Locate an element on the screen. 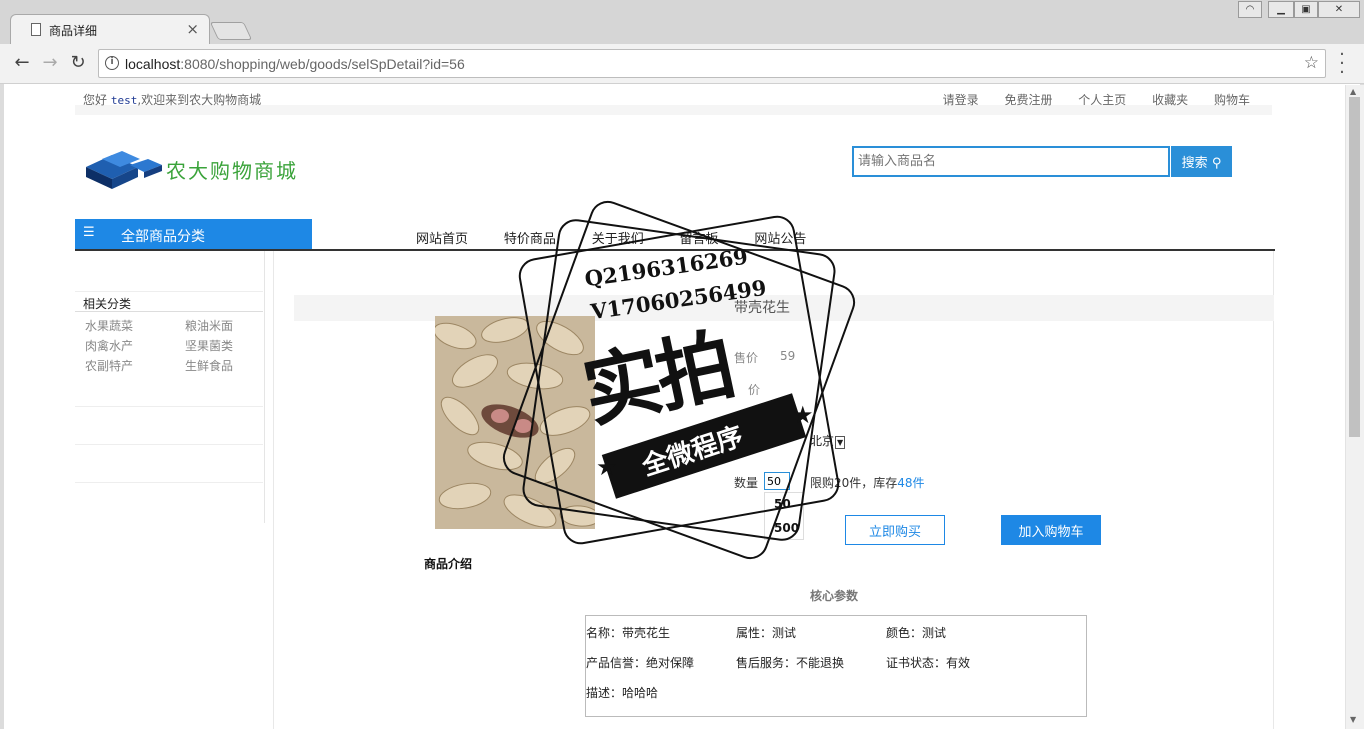 This screenshot has width=1364, height=729. price-label-1: 售价 is located at coordinates (746, 358).